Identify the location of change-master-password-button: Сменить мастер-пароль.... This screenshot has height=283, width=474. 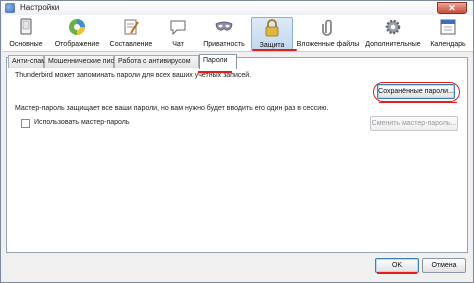
(414, 123).